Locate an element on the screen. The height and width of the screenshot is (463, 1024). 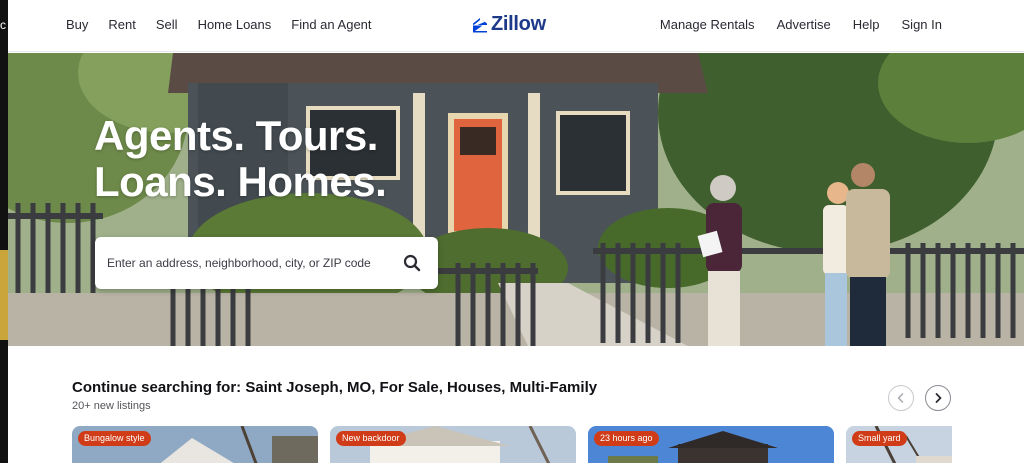
logo-wordmark: Zillow is located at coordinates (518, 24).